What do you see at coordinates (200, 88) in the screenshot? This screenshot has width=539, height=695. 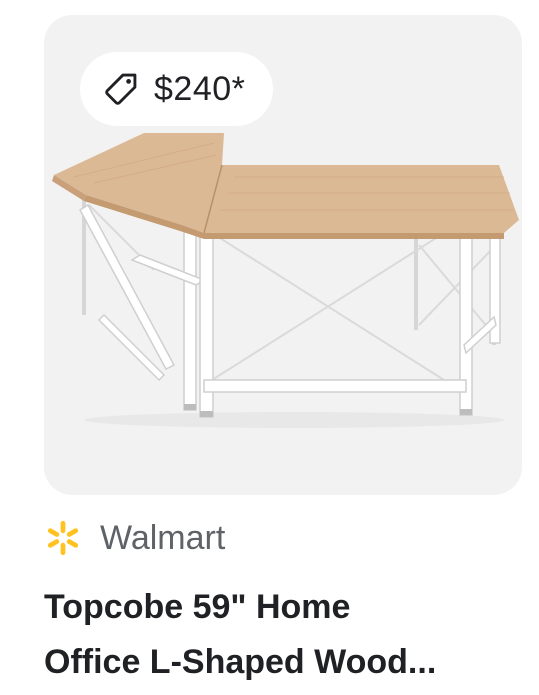 I see `price-label: $240*` at bounding box center [200, 88].